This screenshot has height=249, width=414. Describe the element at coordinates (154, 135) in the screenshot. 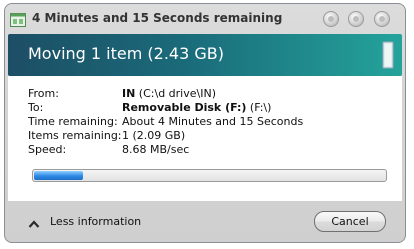

I see `items-remaining-value: 1 (2.09 GB)` at that location.